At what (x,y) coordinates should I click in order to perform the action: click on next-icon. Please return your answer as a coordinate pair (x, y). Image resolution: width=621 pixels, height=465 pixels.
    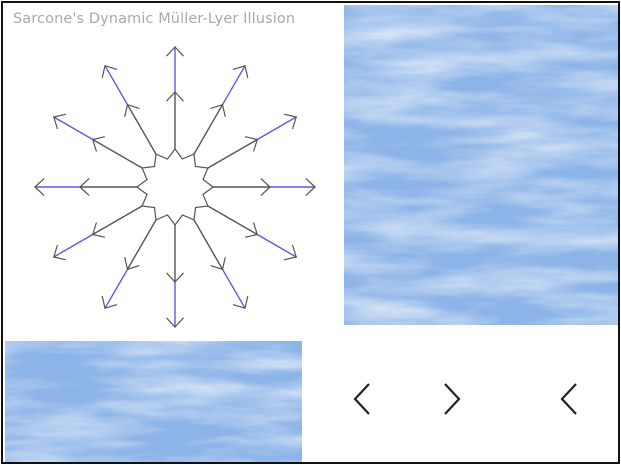
    Looking at the image, I should click on (451, 399).